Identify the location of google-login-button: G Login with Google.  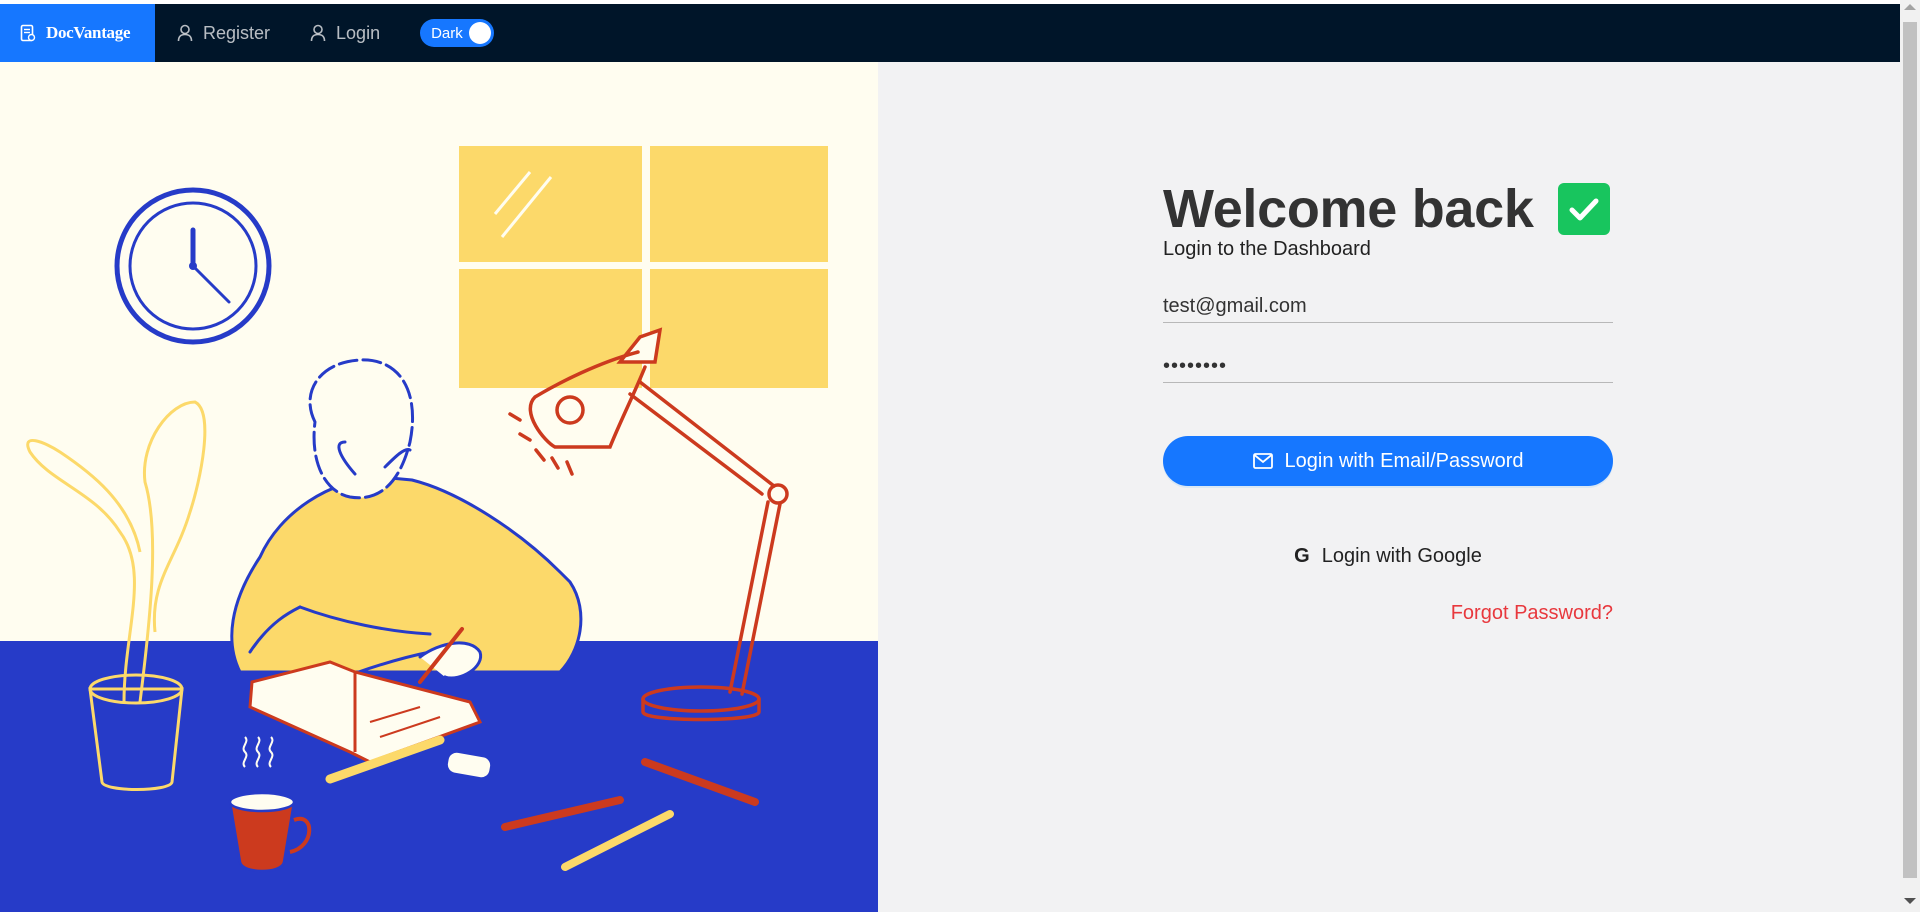
(1388, 556).